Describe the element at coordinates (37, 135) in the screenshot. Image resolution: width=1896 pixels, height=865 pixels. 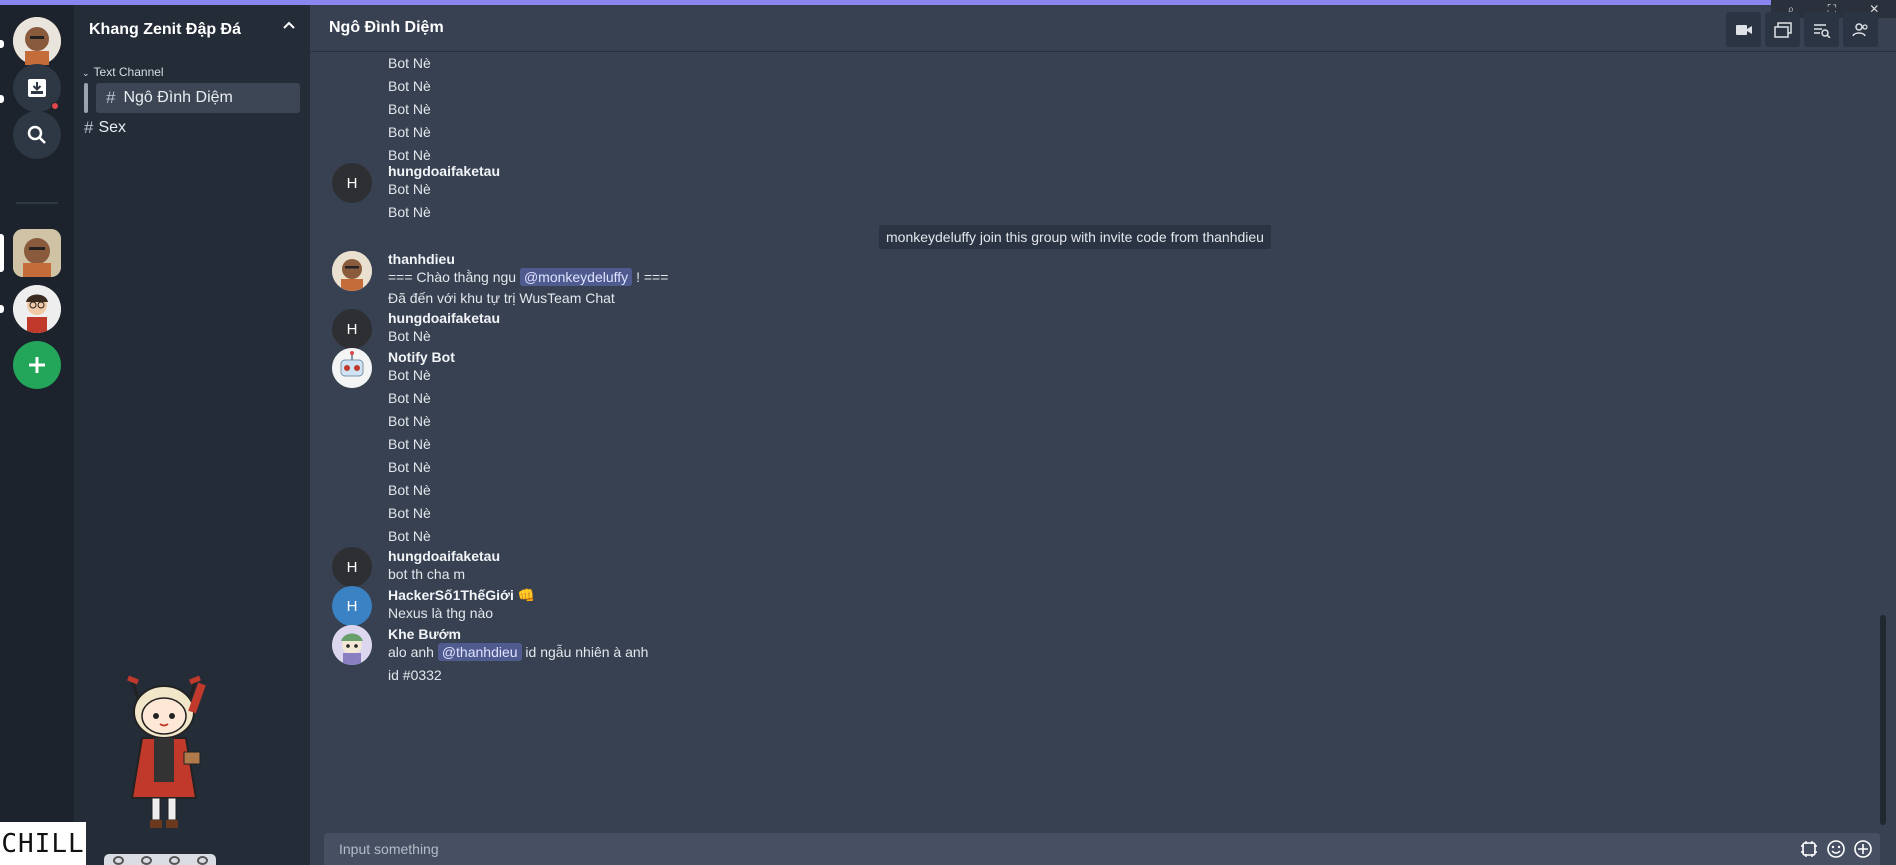
I see `search-icon` at that location.